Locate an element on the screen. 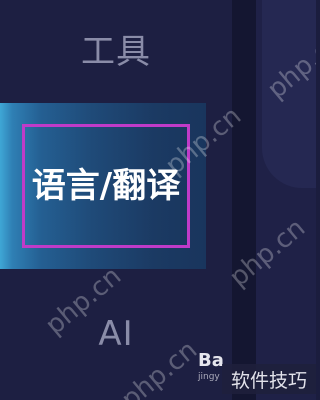 The height and width of the screenshot is (400, 320). site-tag-label: 软件技巧 is located at coordinates (269, 379).